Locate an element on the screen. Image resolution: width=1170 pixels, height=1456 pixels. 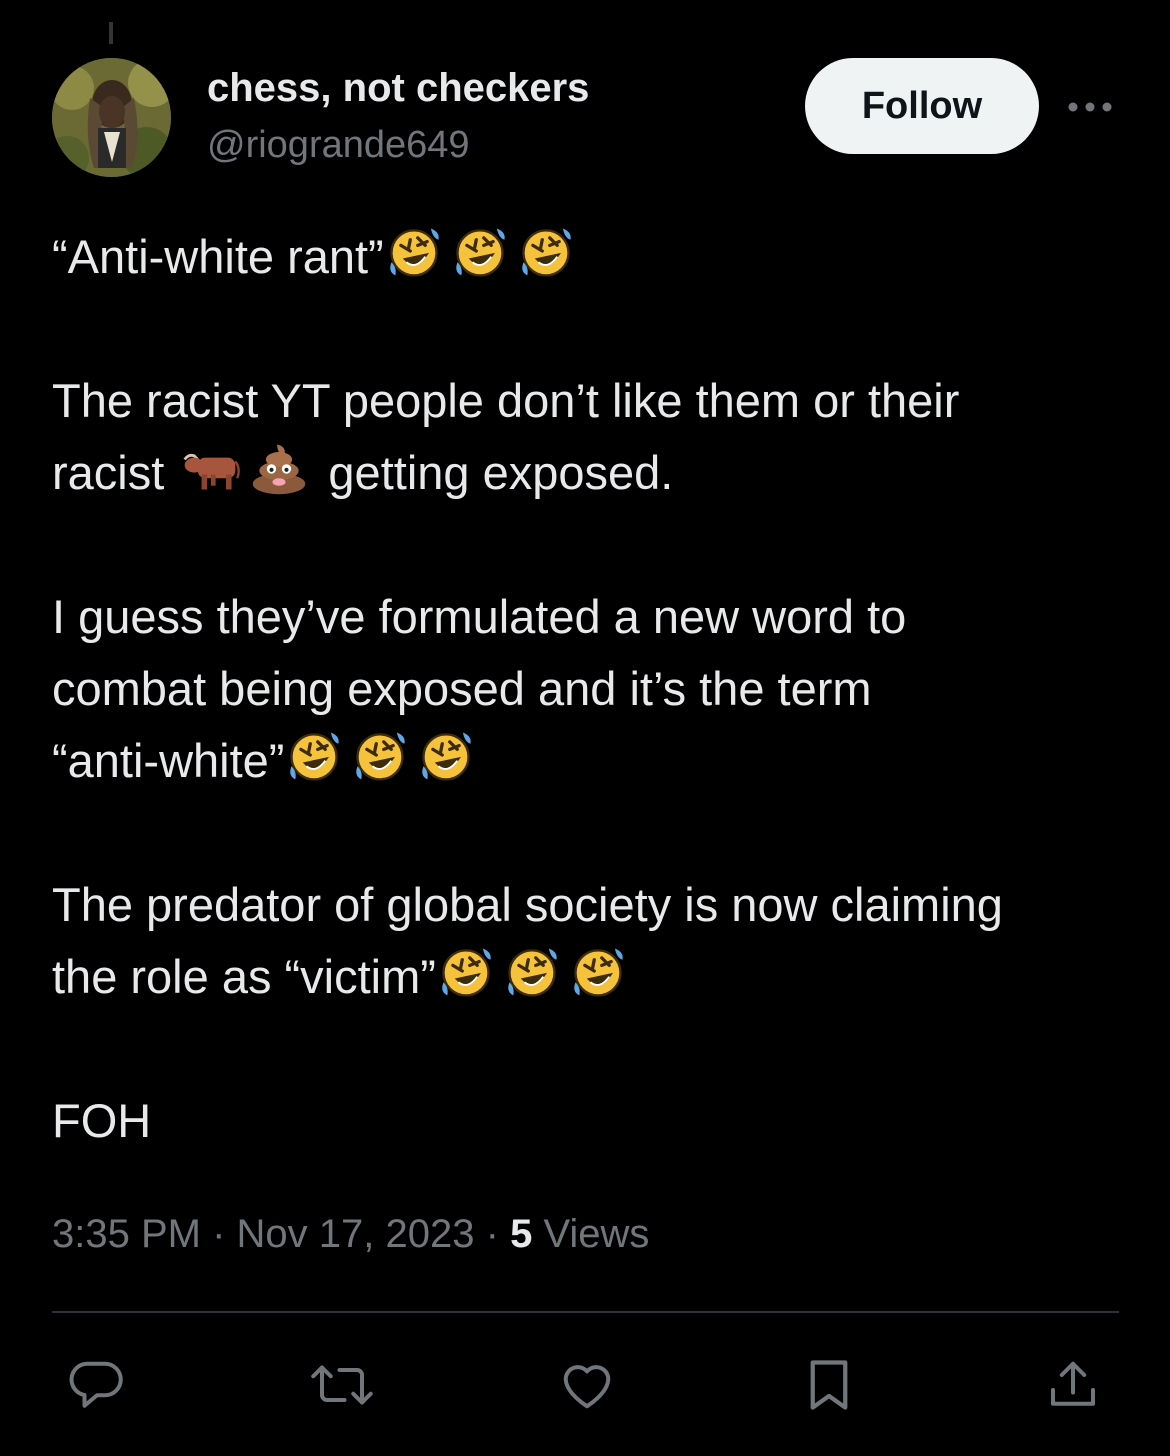
tweet-text-span: I guess they’ve formulated a new word to is located at coordinates (479, 616).